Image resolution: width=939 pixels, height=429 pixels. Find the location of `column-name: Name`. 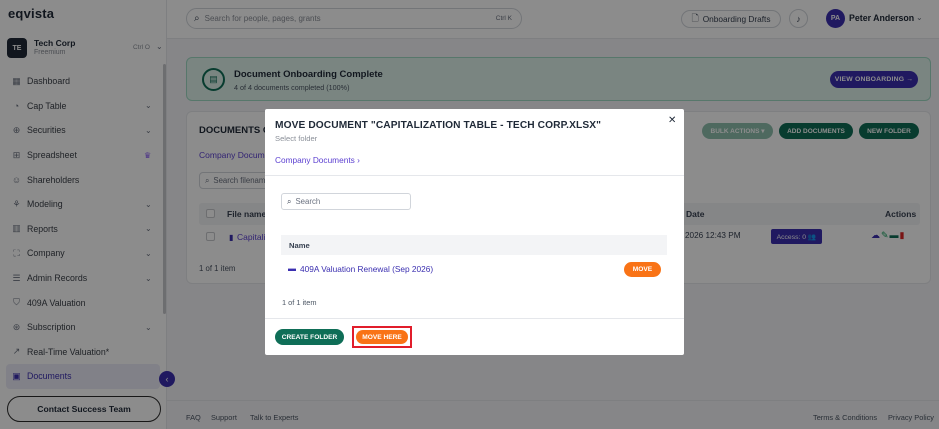

column-name: Name is located at coordinates (299, 245).